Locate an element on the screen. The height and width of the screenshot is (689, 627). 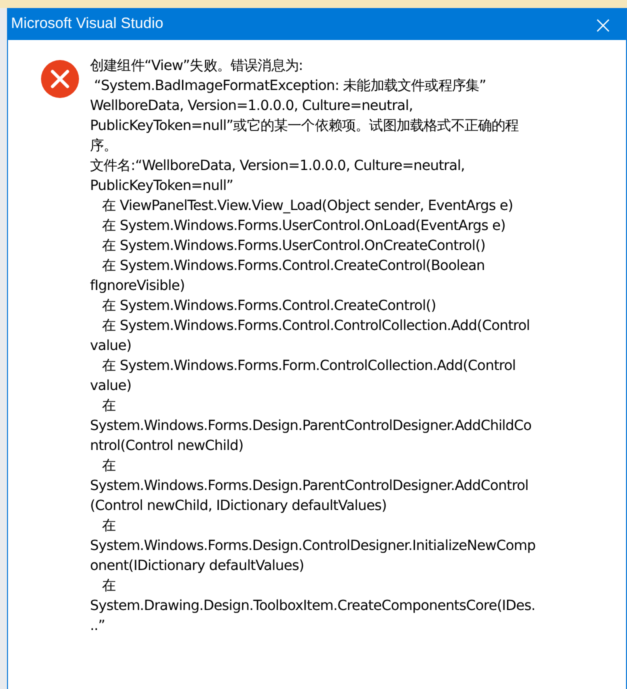
message-line: onent(IDictionary defaultValues) is located at coordinates (197, 566).